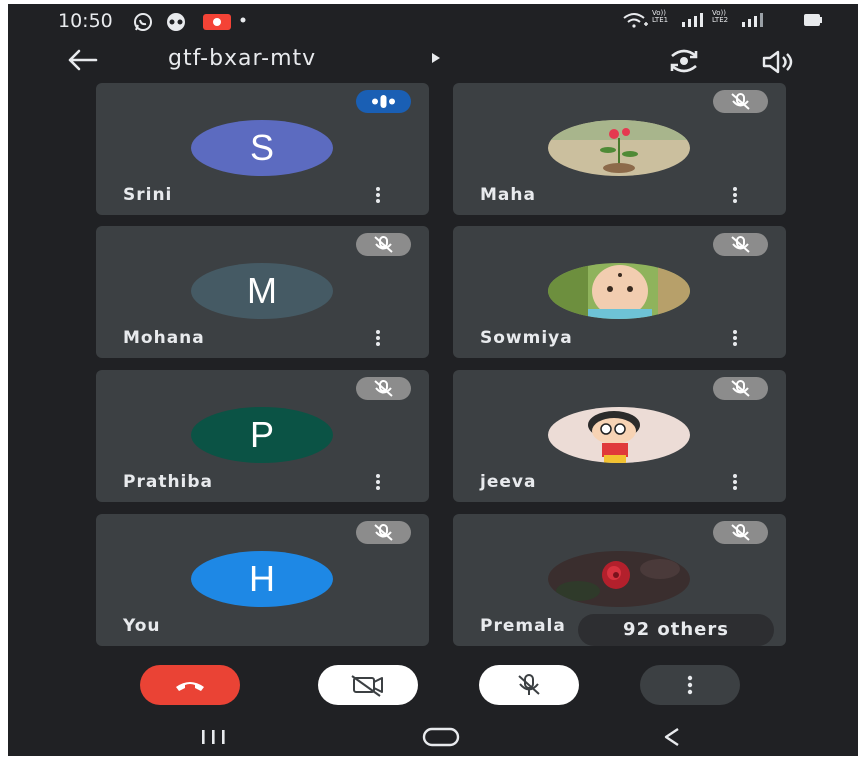  What do you see at coordinates (635, 20) in the screenshot?
I see `wifi-icon` at bounding box center [635, 20].